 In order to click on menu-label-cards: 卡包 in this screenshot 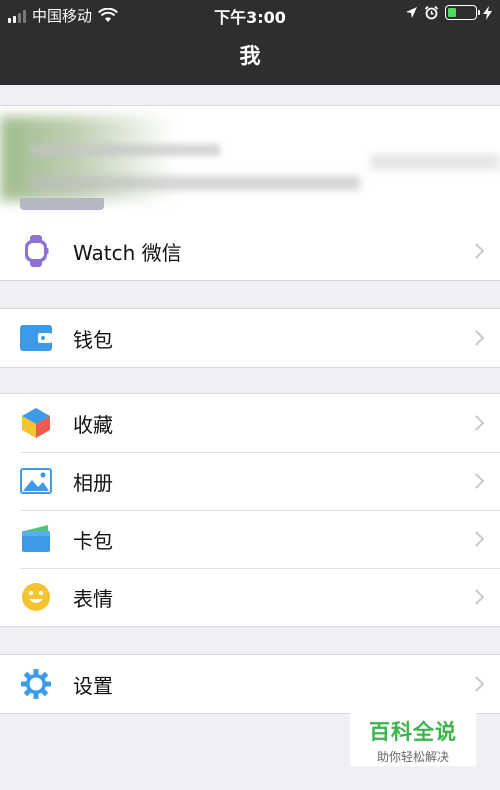, I will do `click(93, 540)`.